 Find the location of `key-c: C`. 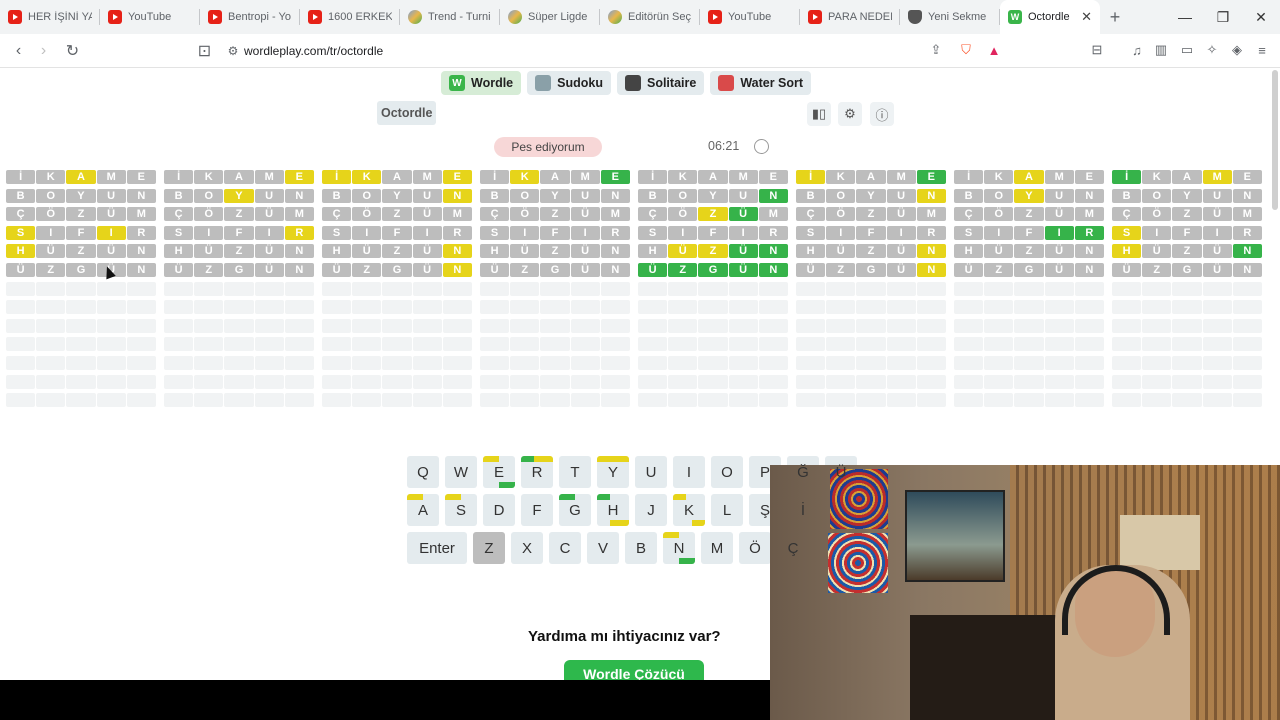

key-c: C is located at coordinates (565, 548).